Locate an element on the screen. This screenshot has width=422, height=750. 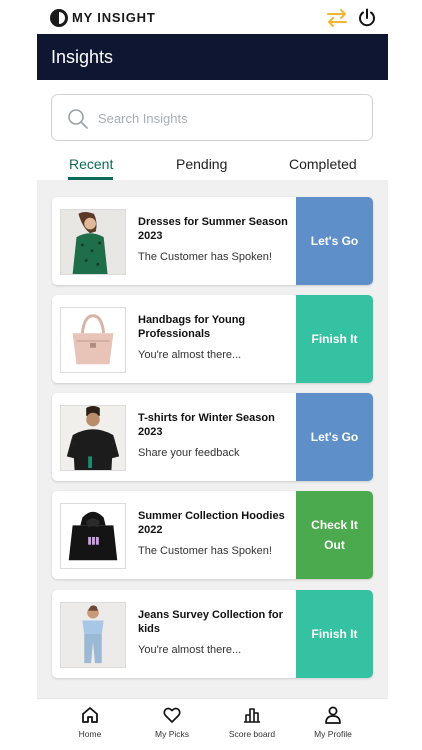
insight-title: Dresses for Summer Season 2023 is located at coordinates (213, 229).